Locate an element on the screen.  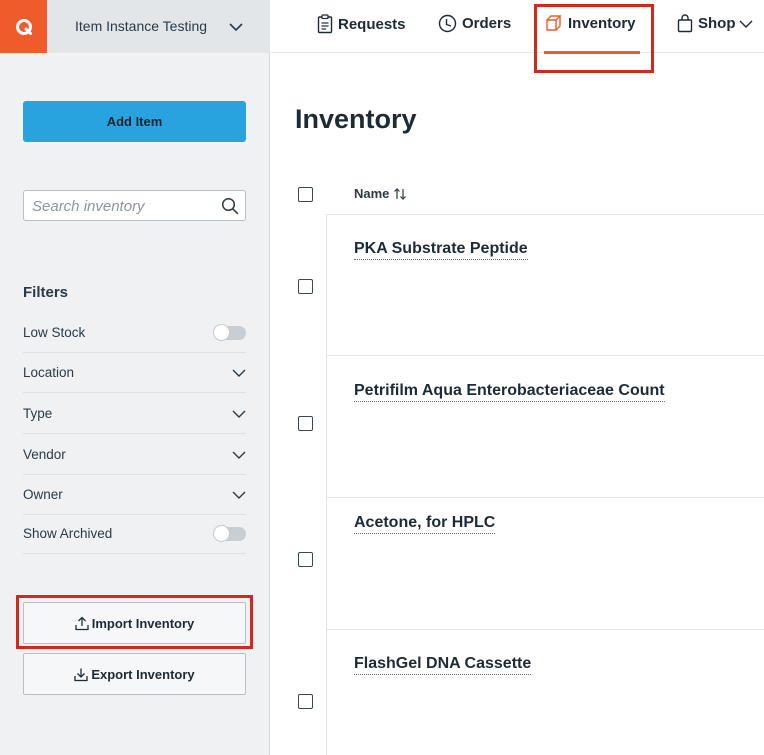
filter-label: Vendor is located at coordinates (44, 454).